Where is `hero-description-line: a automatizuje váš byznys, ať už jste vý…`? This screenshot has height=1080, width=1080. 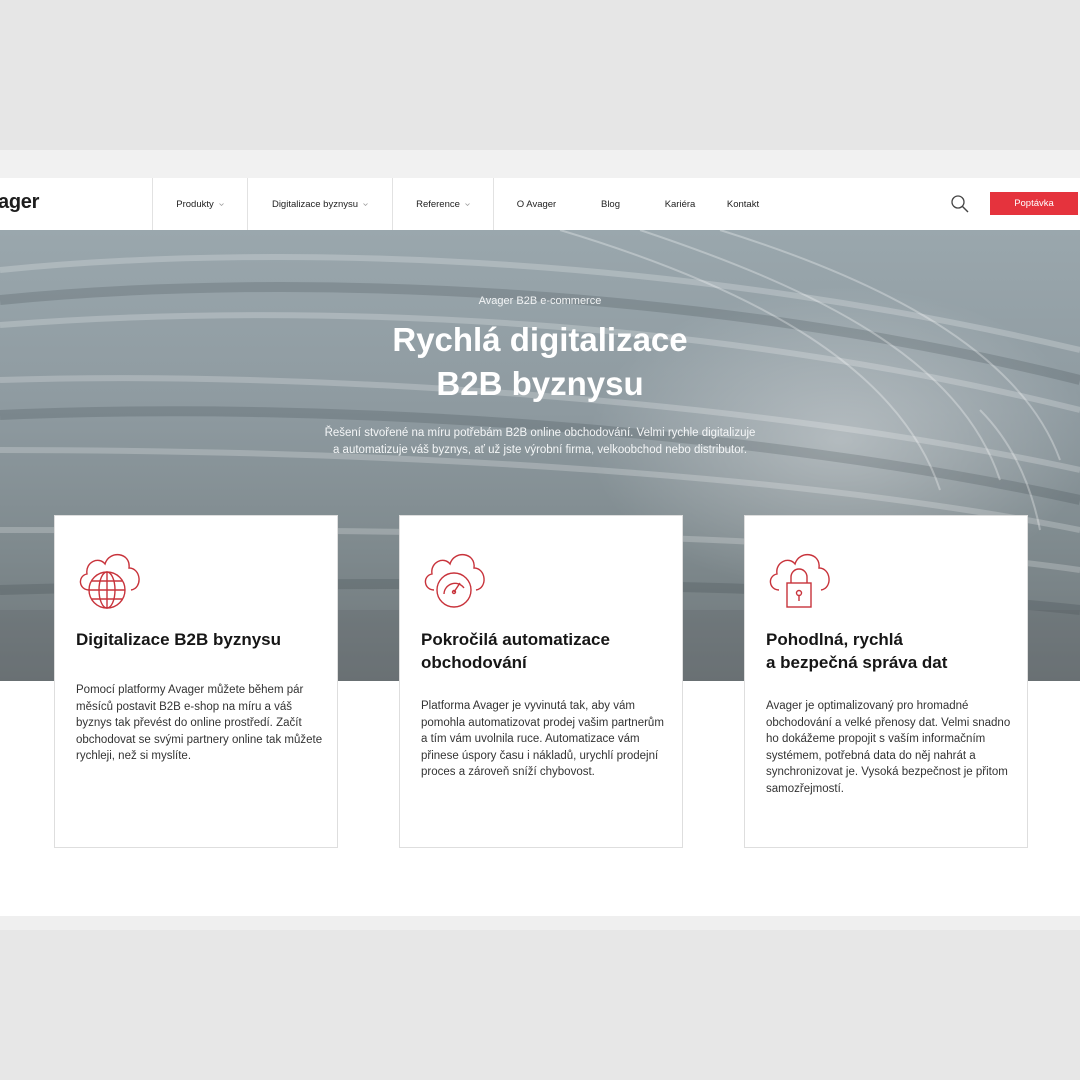 hero-description-line: a automatizuje váš byznys, ať už jste vý… is located at coordinates (540, 450).